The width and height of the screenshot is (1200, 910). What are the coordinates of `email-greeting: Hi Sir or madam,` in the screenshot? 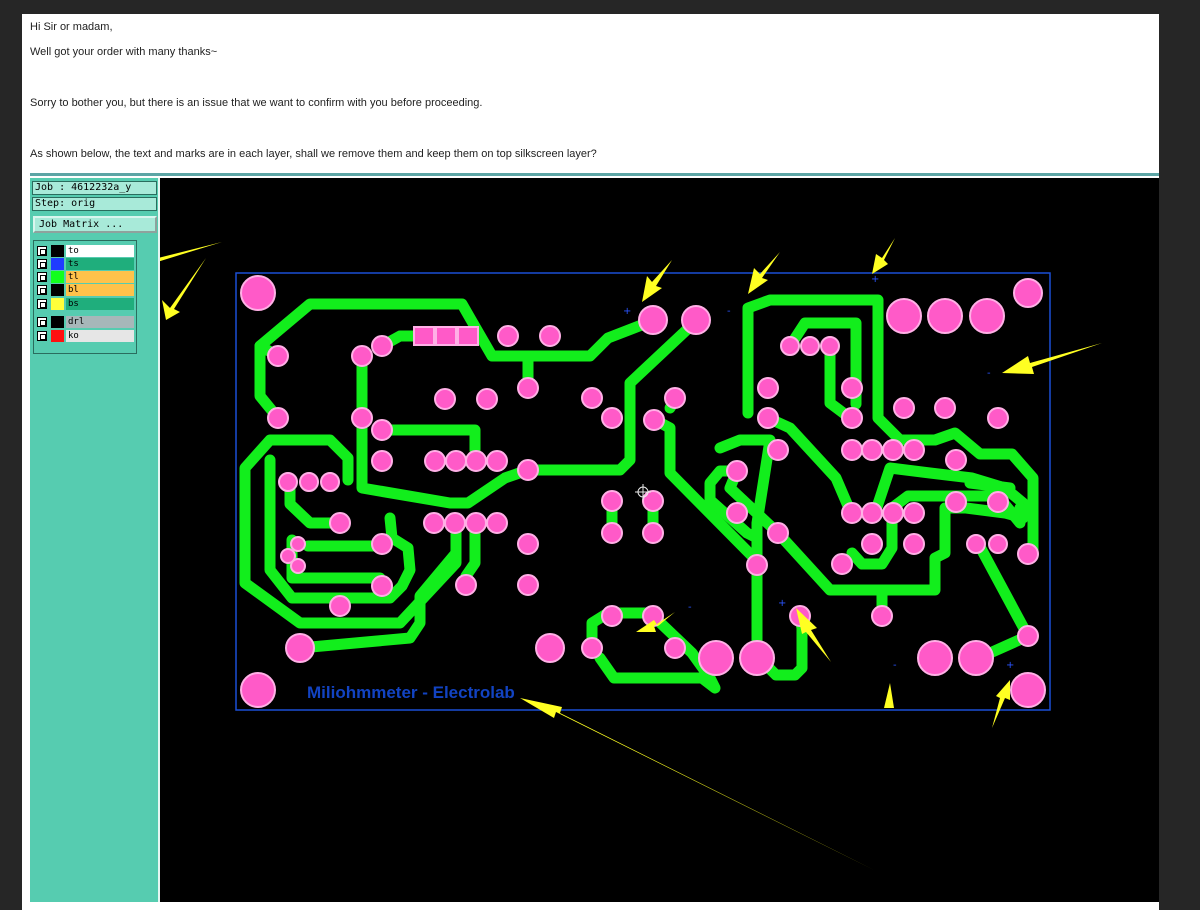 It's located at (71, 27).